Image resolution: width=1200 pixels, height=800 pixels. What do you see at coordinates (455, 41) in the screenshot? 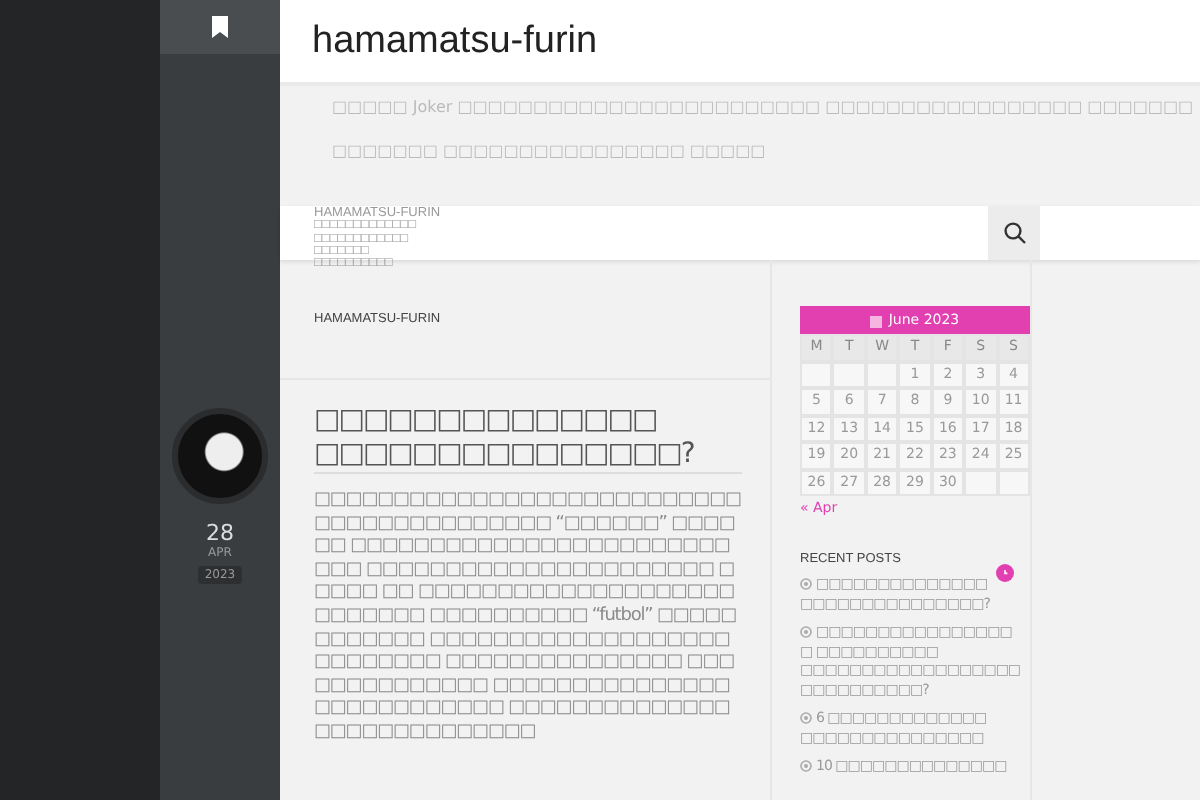
I see `site-title: hamamatsu-furin` at bounding box center [455, 41].